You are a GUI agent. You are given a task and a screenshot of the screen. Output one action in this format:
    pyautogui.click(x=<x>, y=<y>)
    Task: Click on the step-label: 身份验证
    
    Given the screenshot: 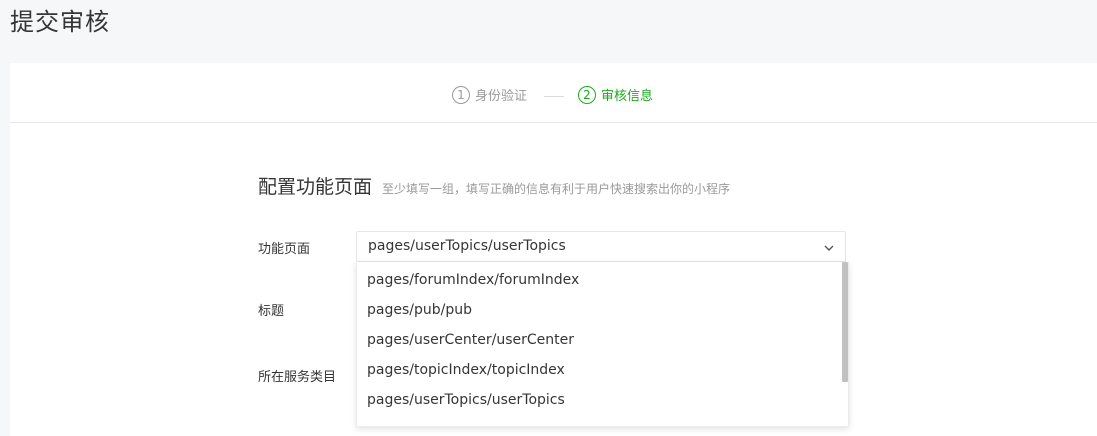 What is the action you would take?
    pyautogui.click(x=501, y=96)
    